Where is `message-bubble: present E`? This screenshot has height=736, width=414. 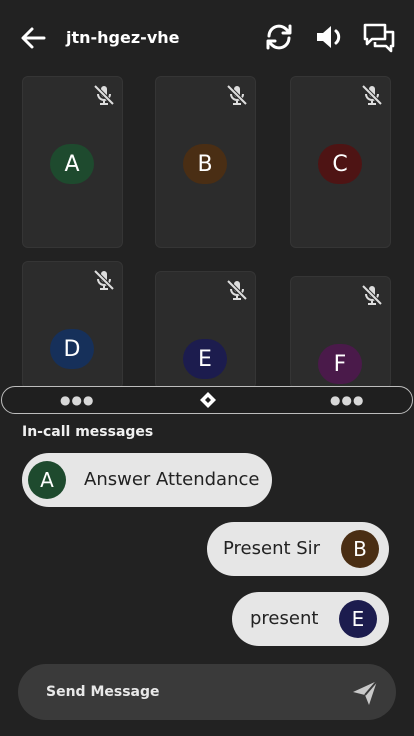
message-bubble: present E is located at coordinates (310, 619).